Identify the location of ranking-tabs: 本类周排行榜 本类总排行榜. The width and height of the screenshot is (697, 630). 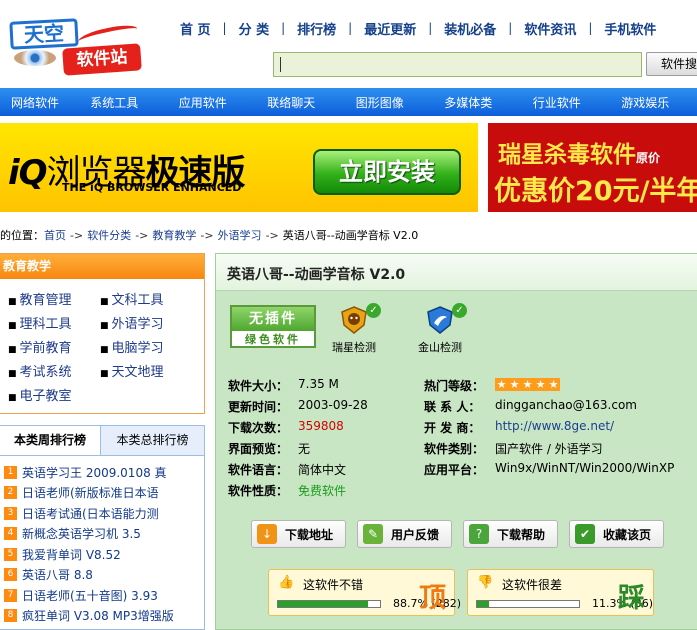
(102, 441).